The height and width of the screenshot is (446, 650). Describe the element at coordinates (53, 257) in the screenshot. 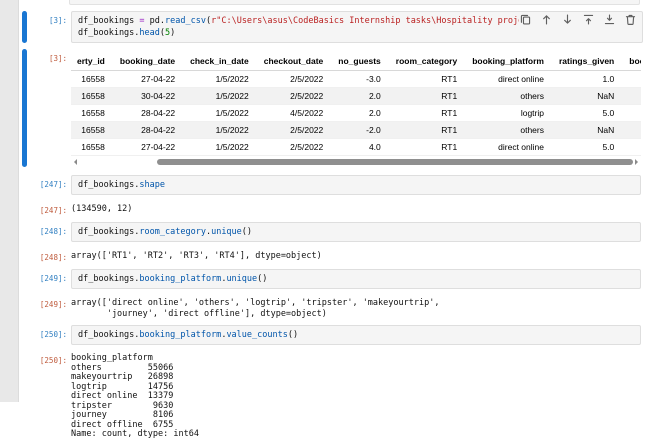

I see `output-prompt: [248]:` at that location.